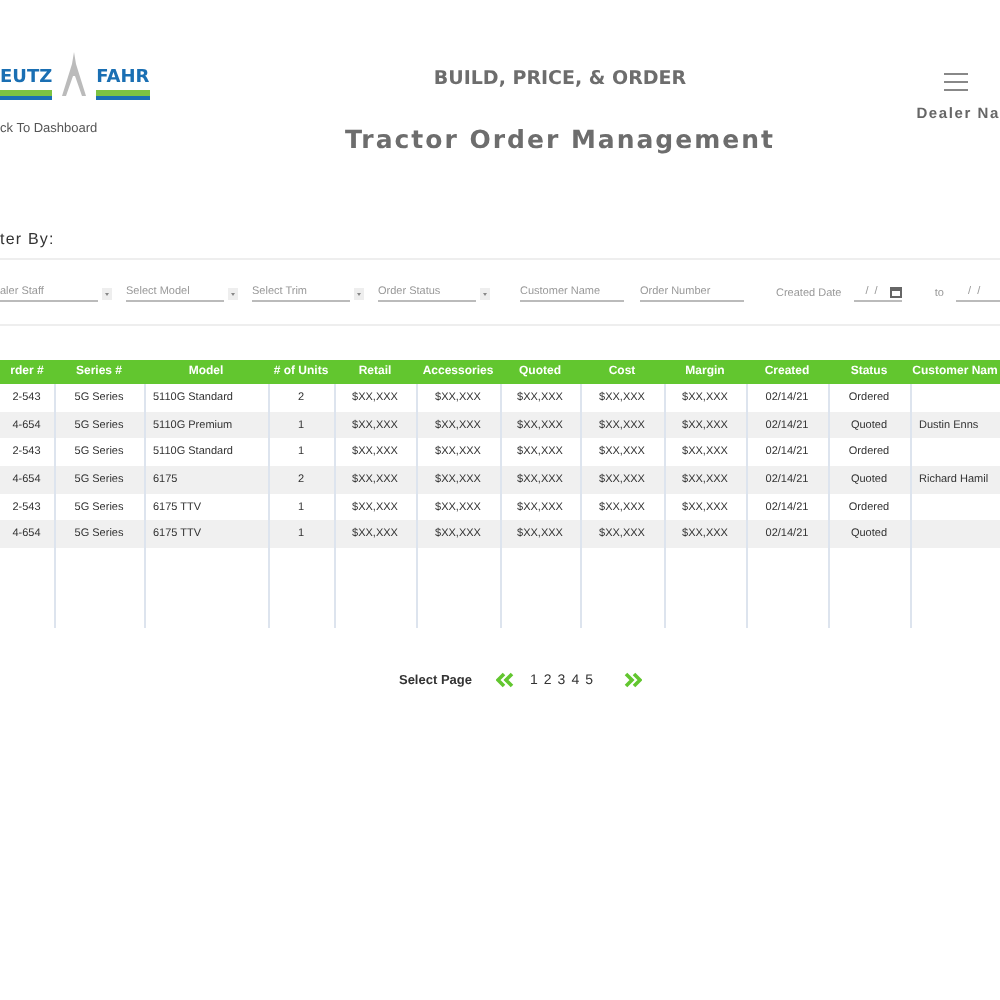 This screenshot has height=1000, width=1000. What do you see at coordinates (896, 292) in the screenshot?
I see `calendar-icon` at bounding box center [896, 292].